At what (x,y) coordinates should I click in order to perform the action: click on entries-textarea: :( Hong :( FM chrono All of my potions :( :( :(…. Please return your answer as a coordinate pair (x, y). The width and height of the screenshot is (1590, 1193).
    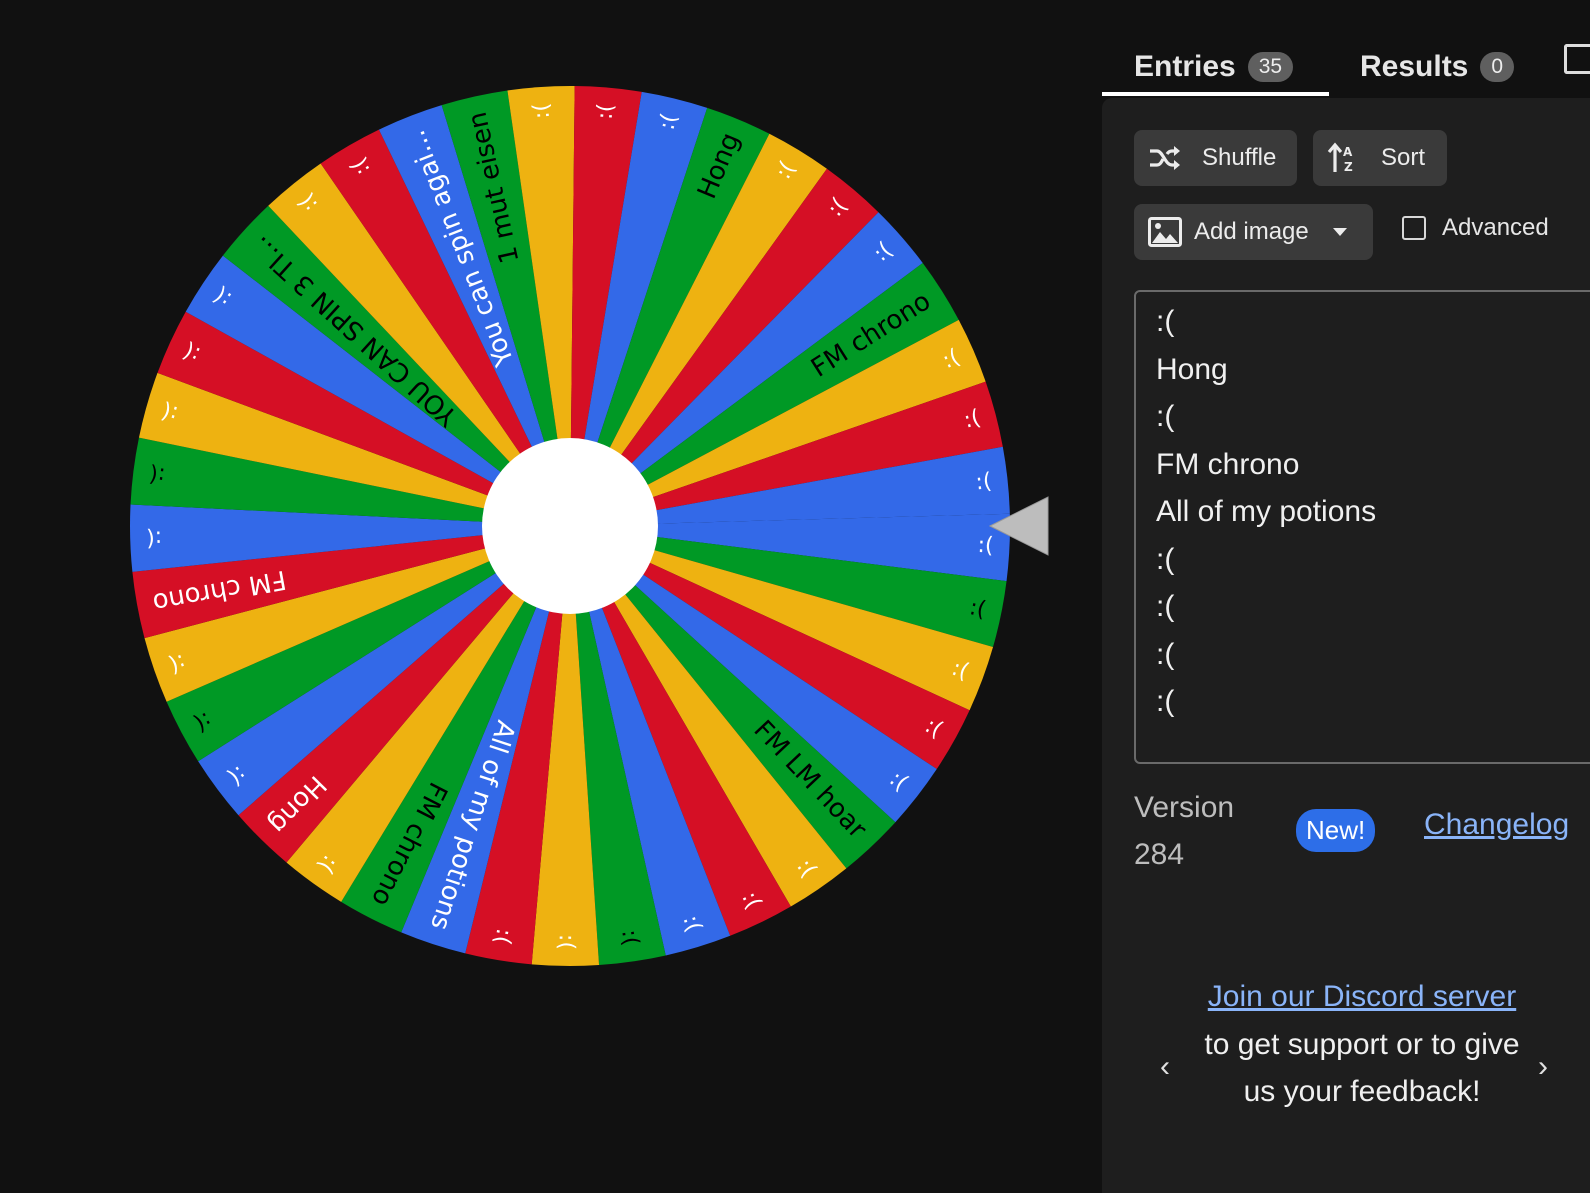
    Looking at the image, I should click on (1362, 527).